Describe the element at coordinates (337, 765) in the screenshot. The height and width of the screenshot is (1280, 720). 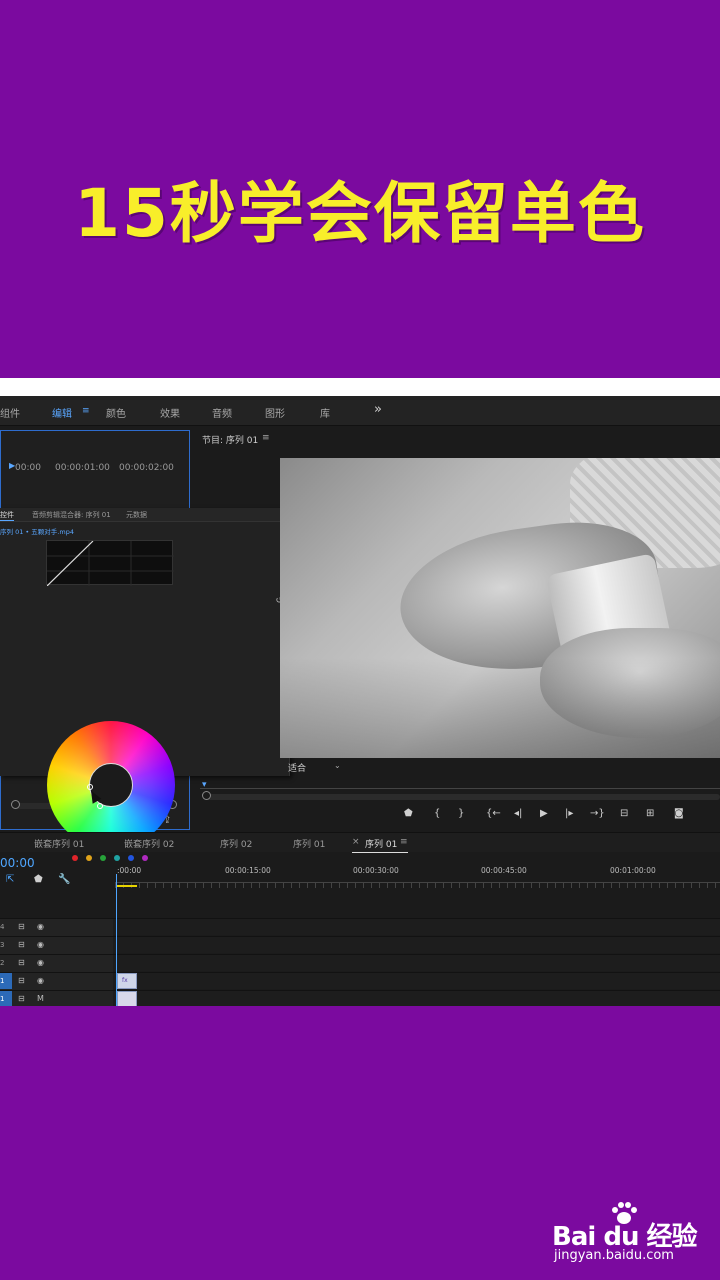
I see `chevron-down-icon: ⌄` at that location.